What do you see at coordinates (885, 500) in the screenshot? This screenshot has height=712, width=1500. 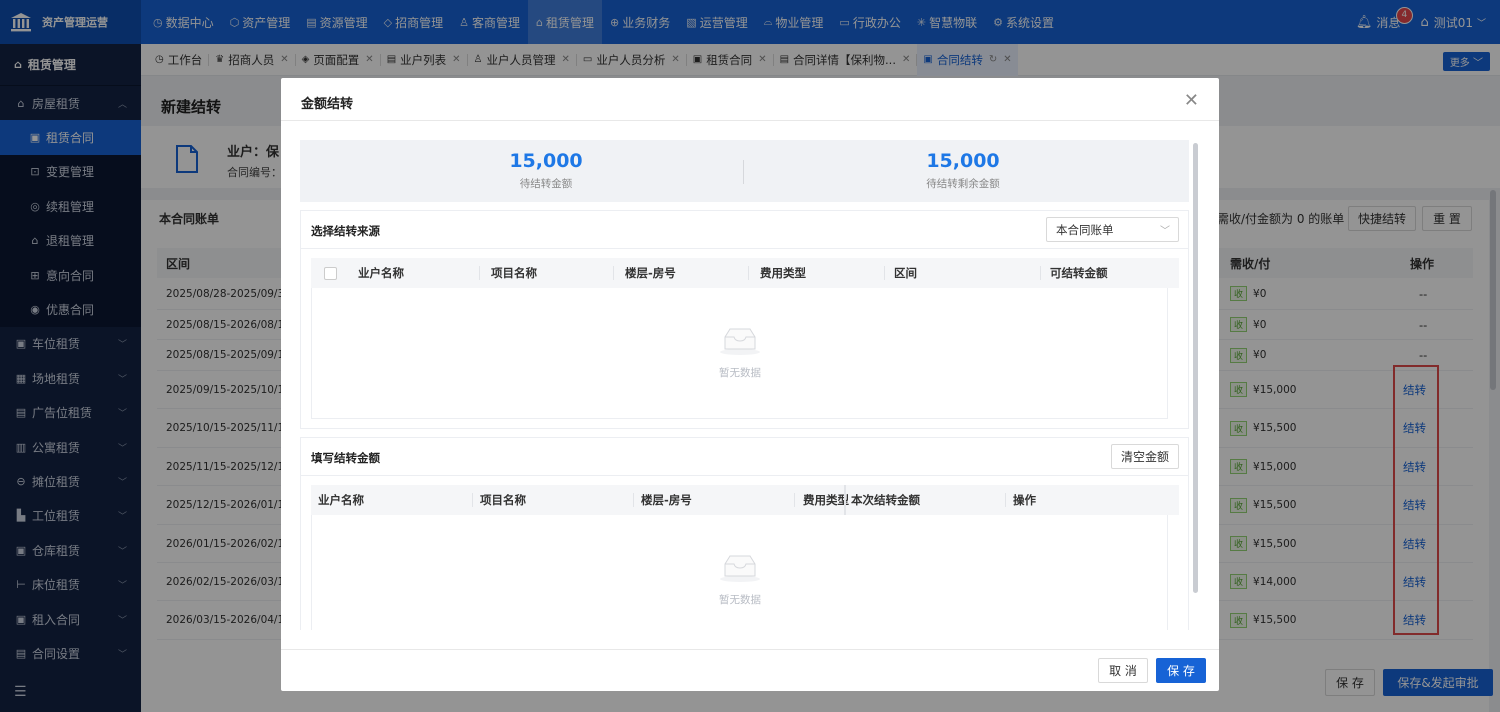 I see `fill-col-amount: 本次结转金额` at bounding box center [885, 500].